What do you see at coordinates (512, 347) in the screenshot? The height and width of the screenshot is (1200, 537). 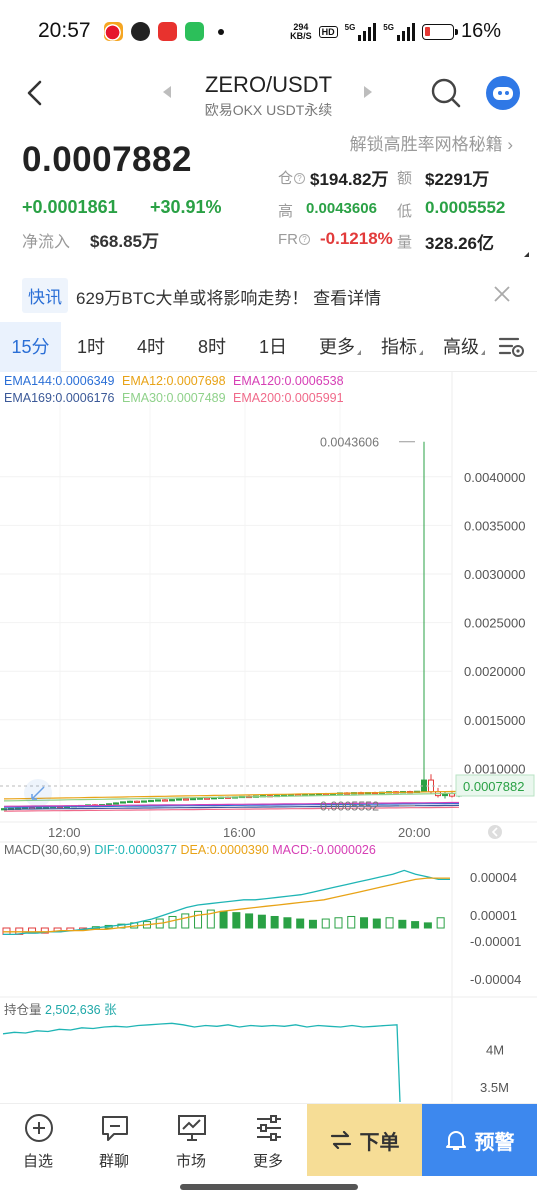 I see `chart-settings-icon` at bounding box center [512, 347].